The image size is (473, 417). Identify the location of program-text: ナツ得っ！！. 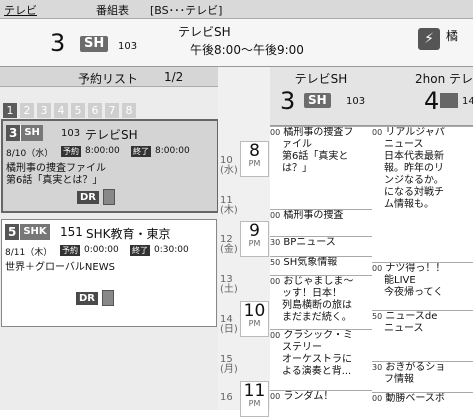
(415, 268).